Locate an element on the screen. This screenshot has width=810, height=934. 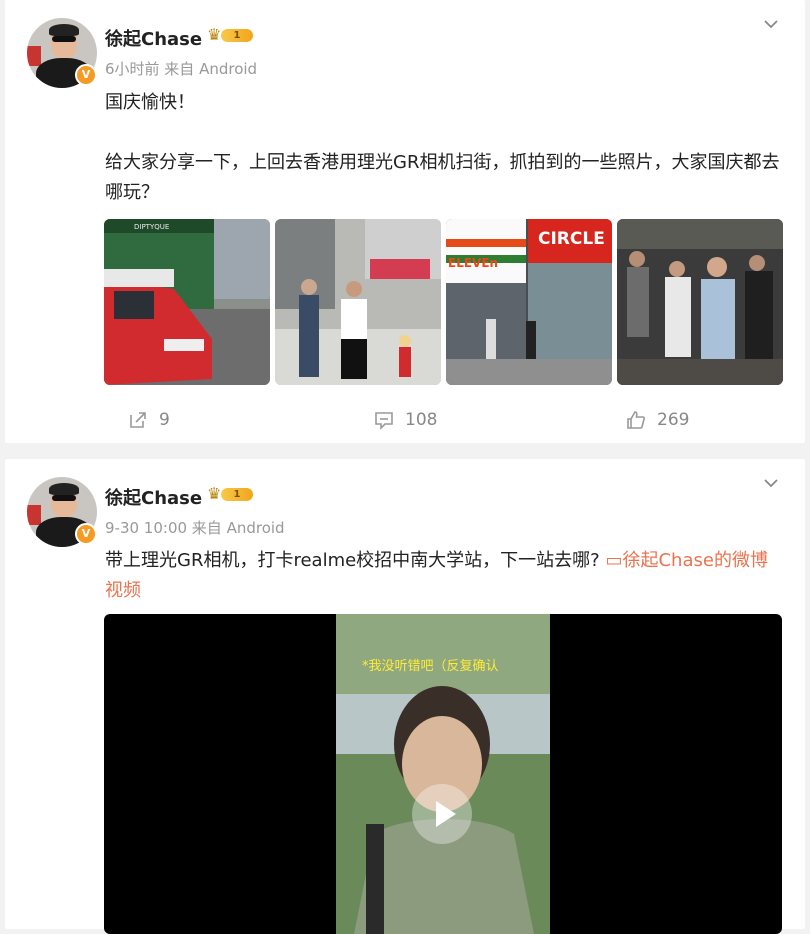
like-button: 269 is located at coordinates (657, 420).